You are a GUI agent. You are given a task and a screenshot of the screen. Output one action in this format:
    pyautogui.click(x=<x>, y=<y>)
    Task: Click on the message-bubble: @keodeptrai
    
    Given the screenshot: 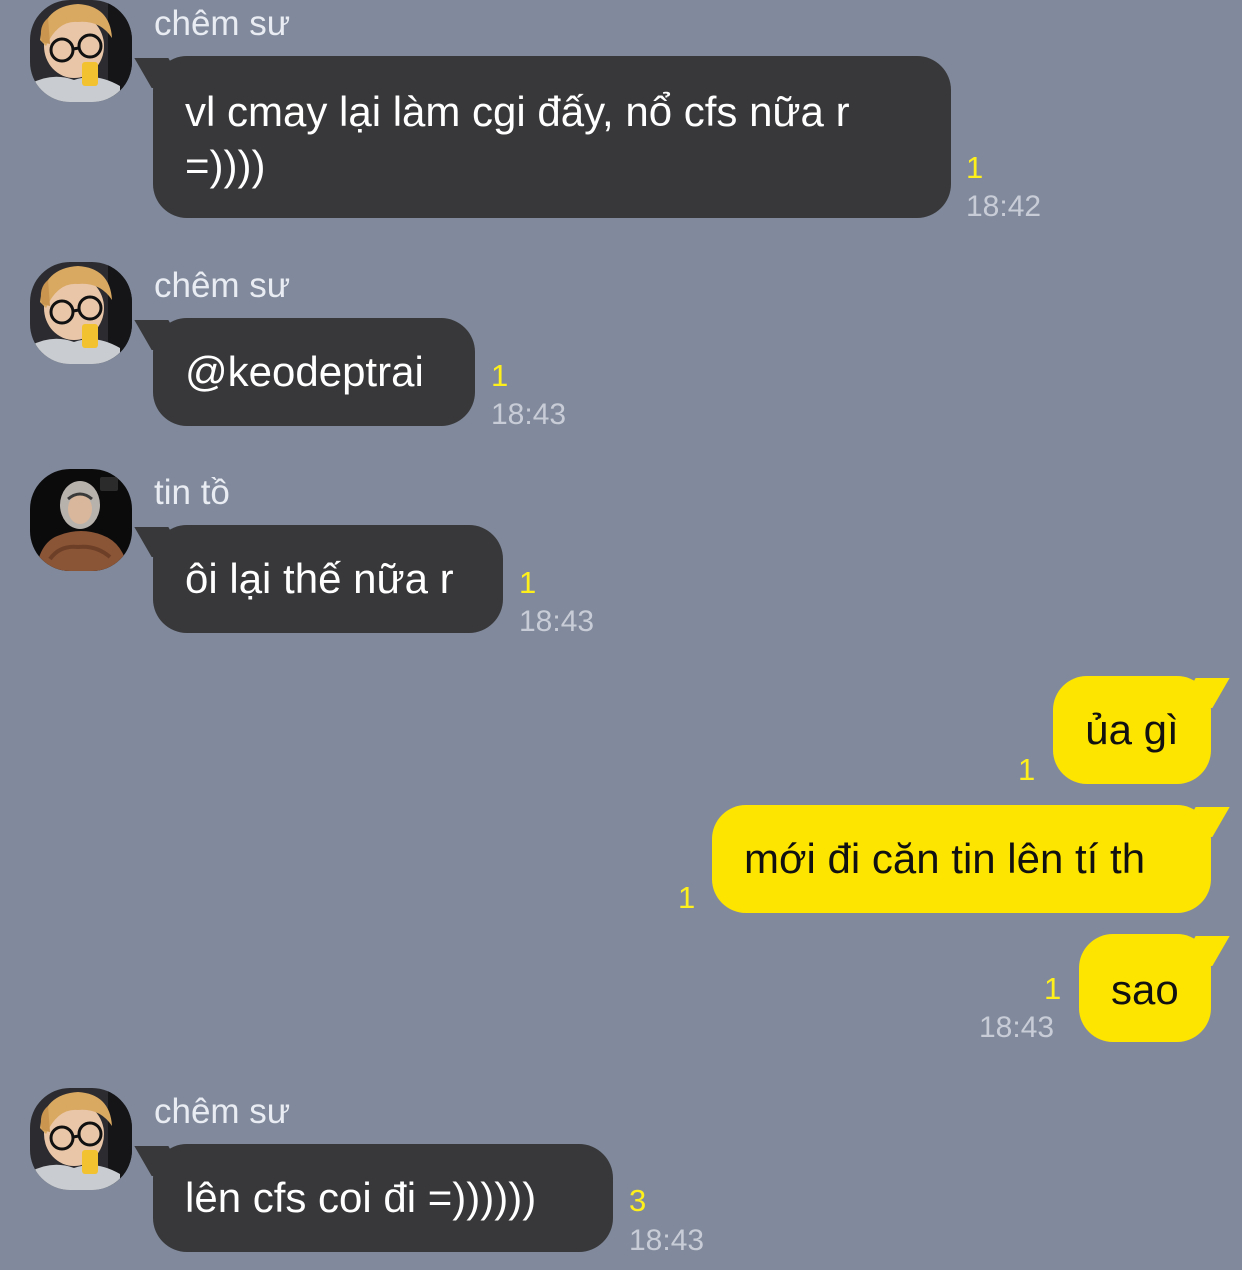 What is the action you would take?
    pyautogui.click(x=314, y=372)
    